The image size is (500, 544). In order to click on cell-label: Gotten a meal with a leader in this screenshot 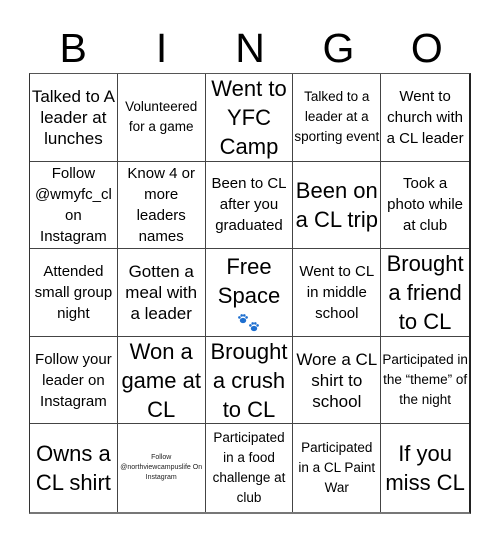, I will do `click(161, 292)`.